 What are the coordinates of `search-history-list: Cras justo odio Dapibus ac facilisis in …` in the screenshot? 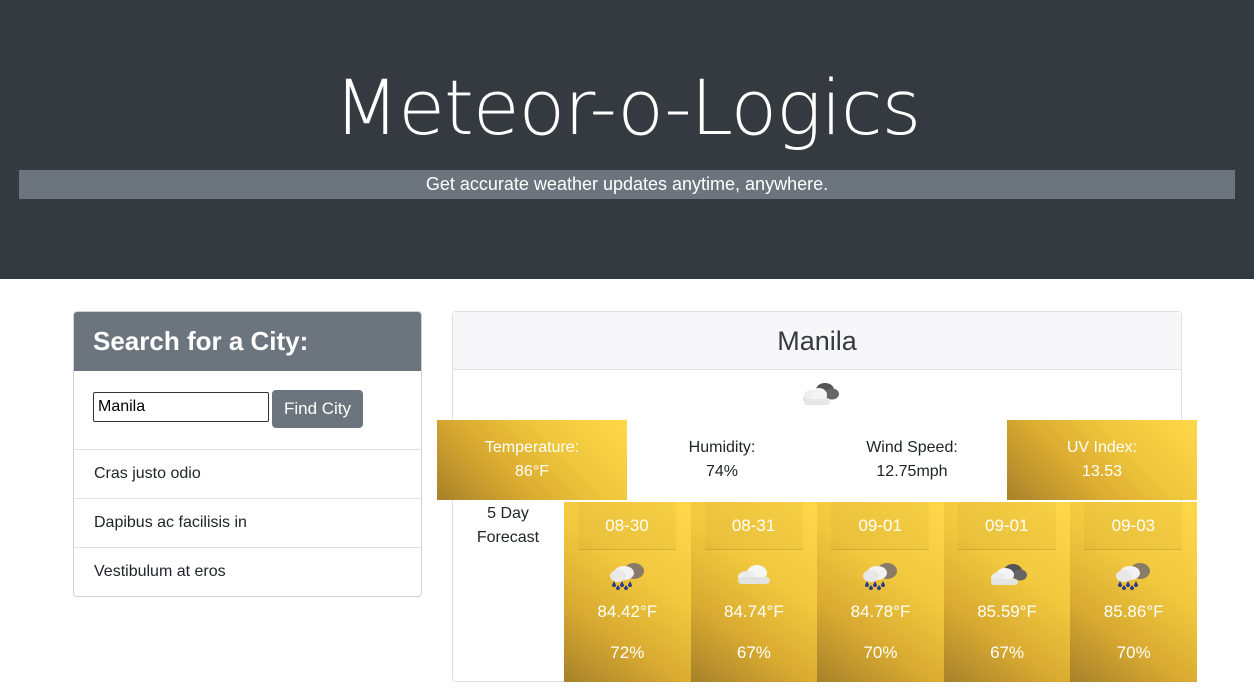 It's located at (247, 522).